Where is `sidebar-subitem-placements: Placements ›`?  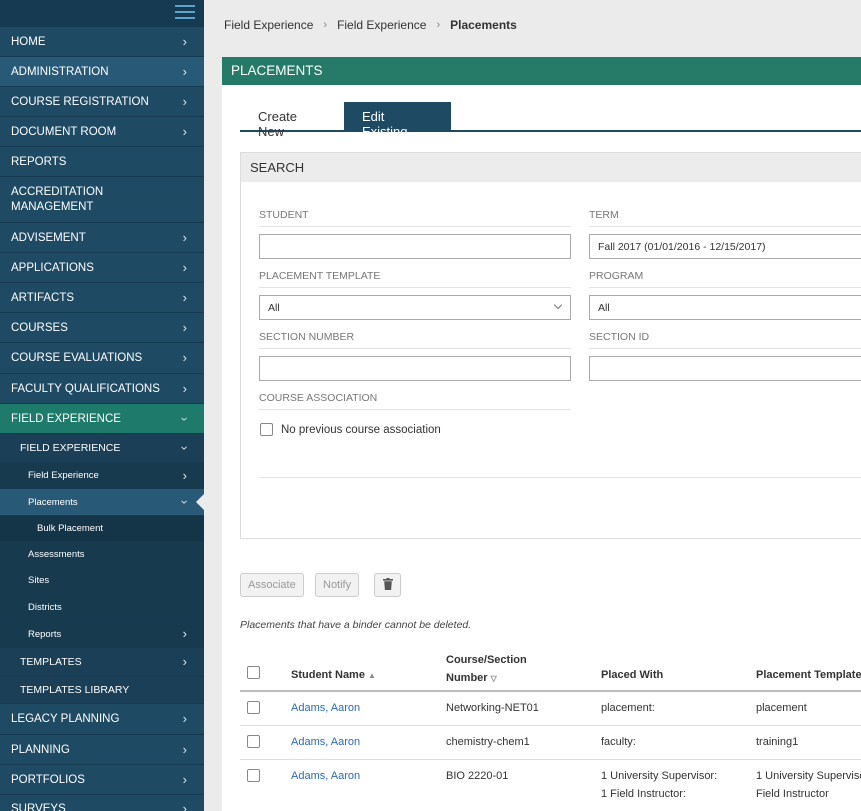 sidebar-subitem-placements: Placements › is located at coordinates (102, 501).